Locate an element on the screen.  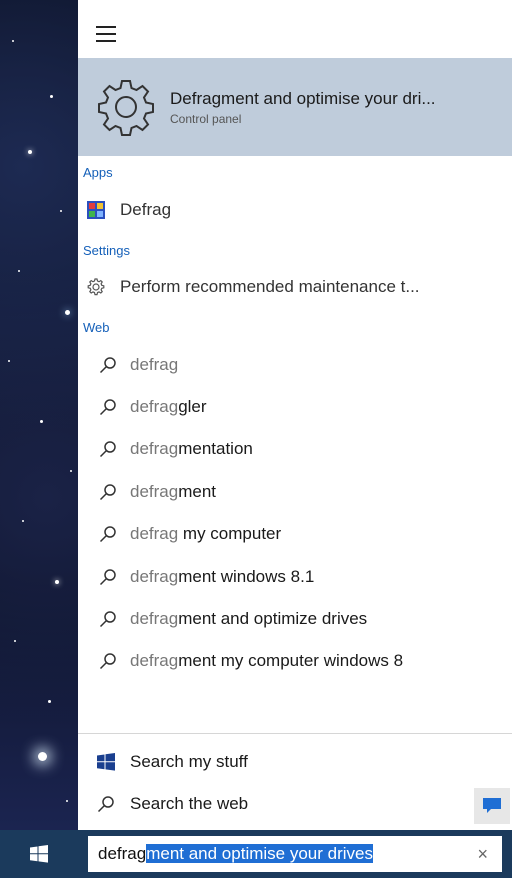
web-suggestion-label: defragment and optimize drives is located at coordinates (248, 619).